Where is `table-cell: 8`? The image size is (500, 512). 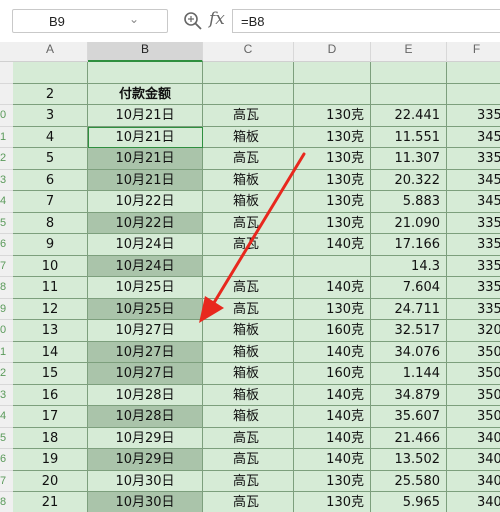 table-cell: 8 is located at coordinates (50, 223).